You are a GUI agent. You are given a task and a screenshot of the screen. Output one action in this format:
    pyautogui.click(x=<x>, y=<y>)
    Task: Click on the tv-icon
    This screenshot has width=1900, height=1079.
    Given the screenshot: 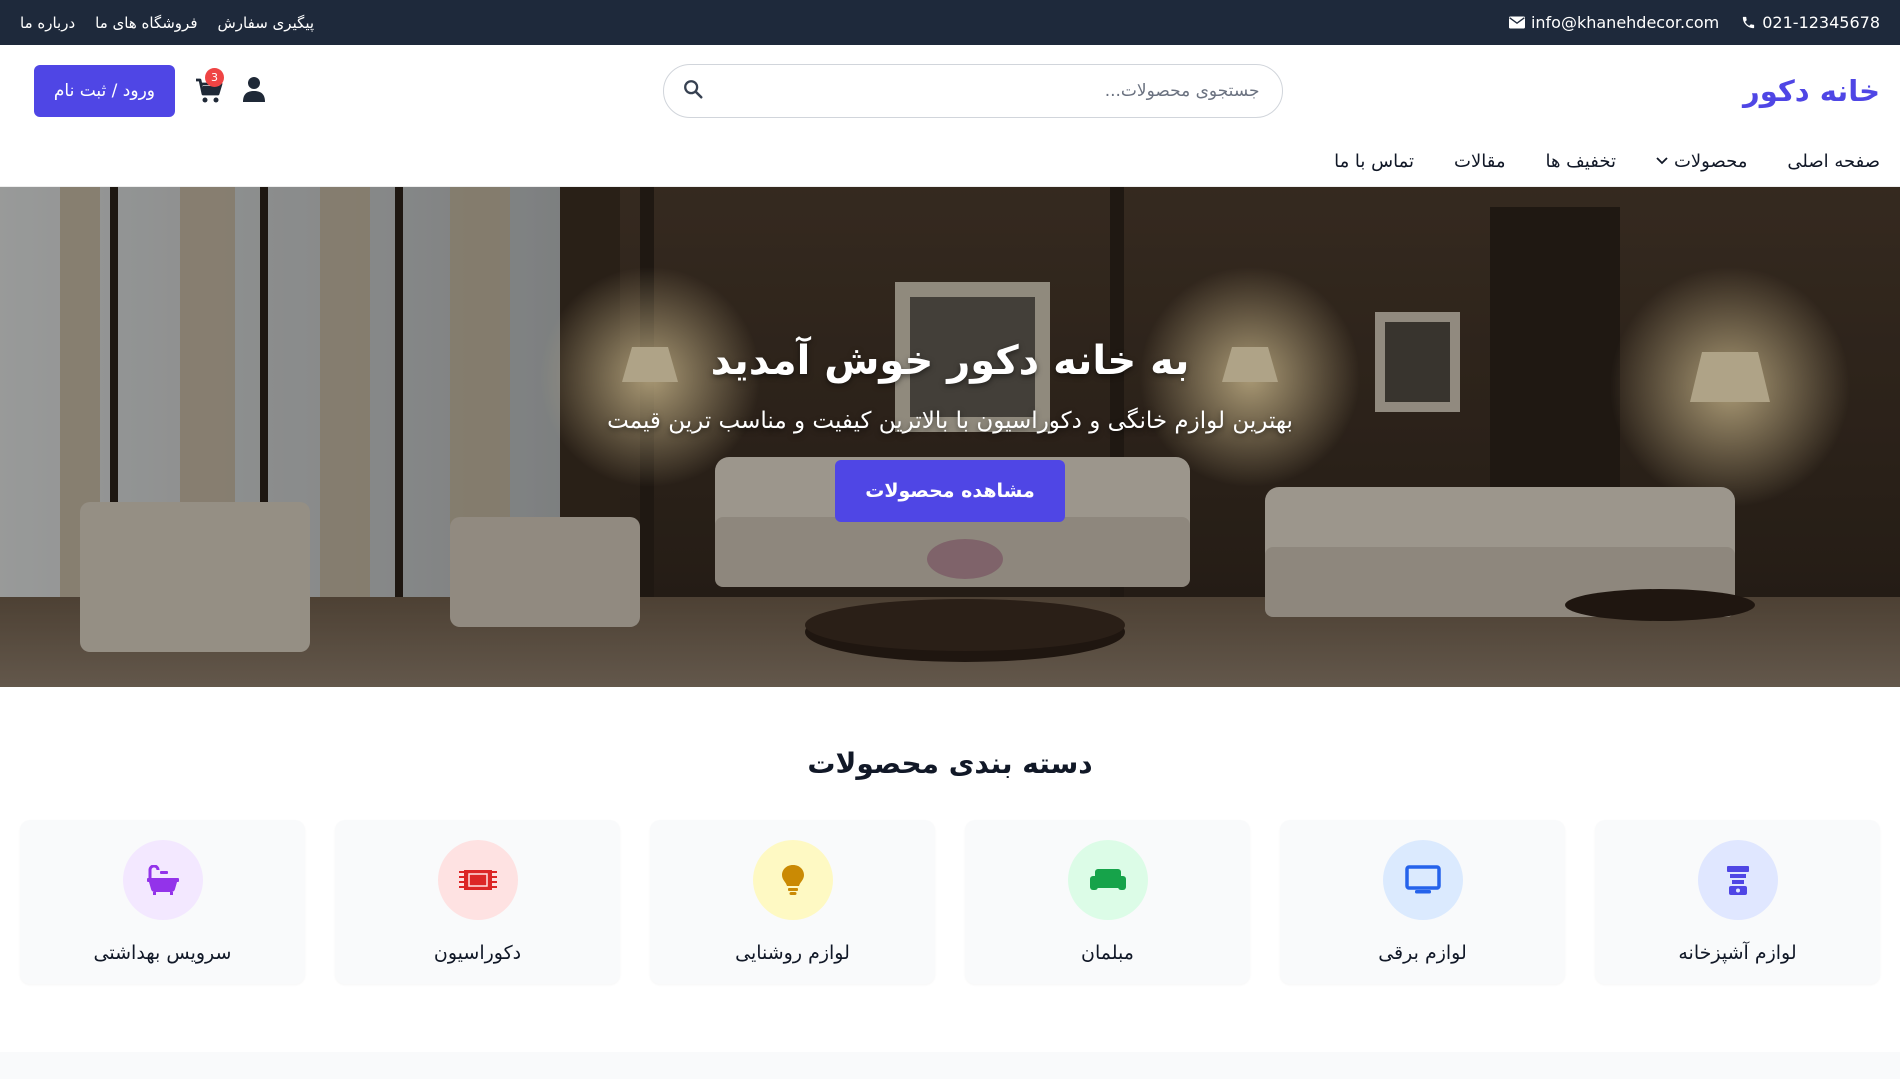 What is the action you would take?
    pyautogui.click(x=1422, y=880)
    